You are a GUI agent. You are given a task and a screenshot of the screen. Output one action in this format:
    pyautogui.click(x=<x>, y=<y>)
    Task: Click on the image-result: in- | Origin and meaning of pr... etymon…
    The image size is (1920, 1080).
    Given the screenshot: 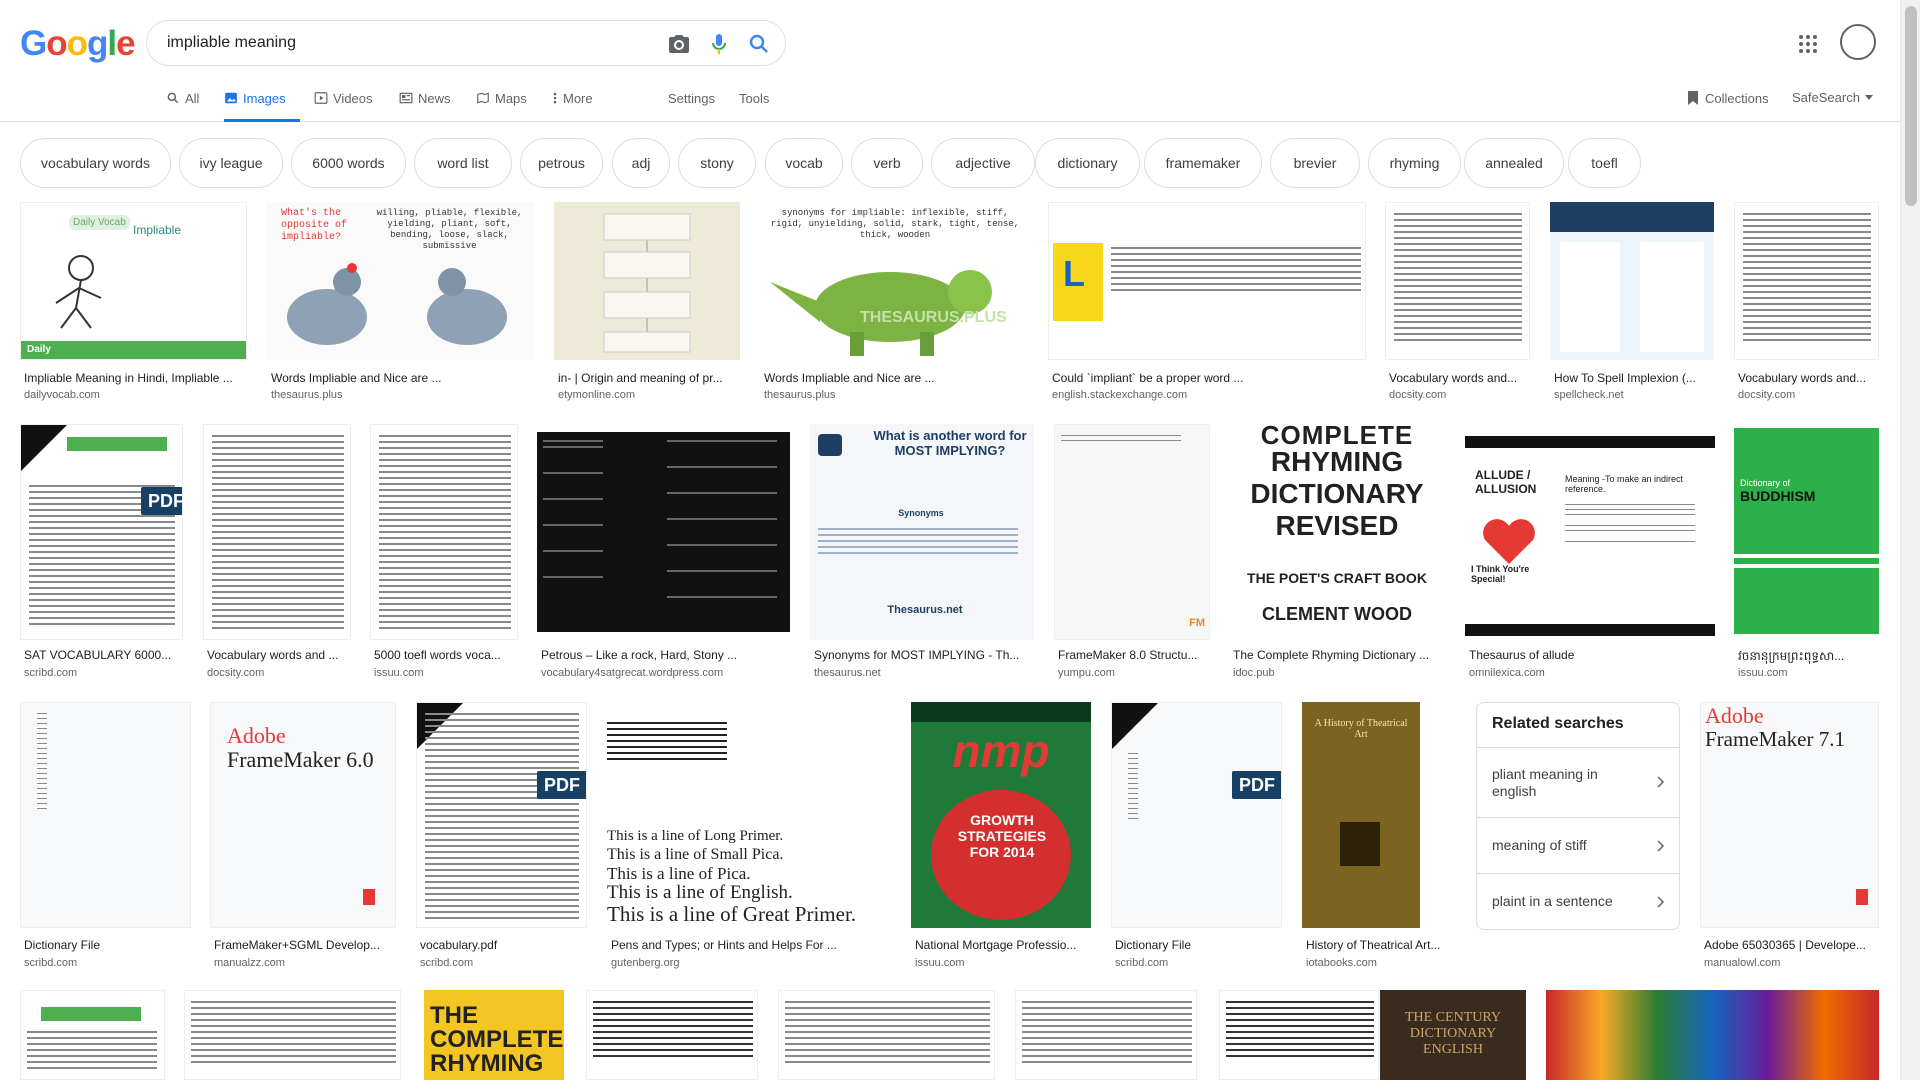 What is the action you would take?
    pyautogui.click(x=647, y=302)
    